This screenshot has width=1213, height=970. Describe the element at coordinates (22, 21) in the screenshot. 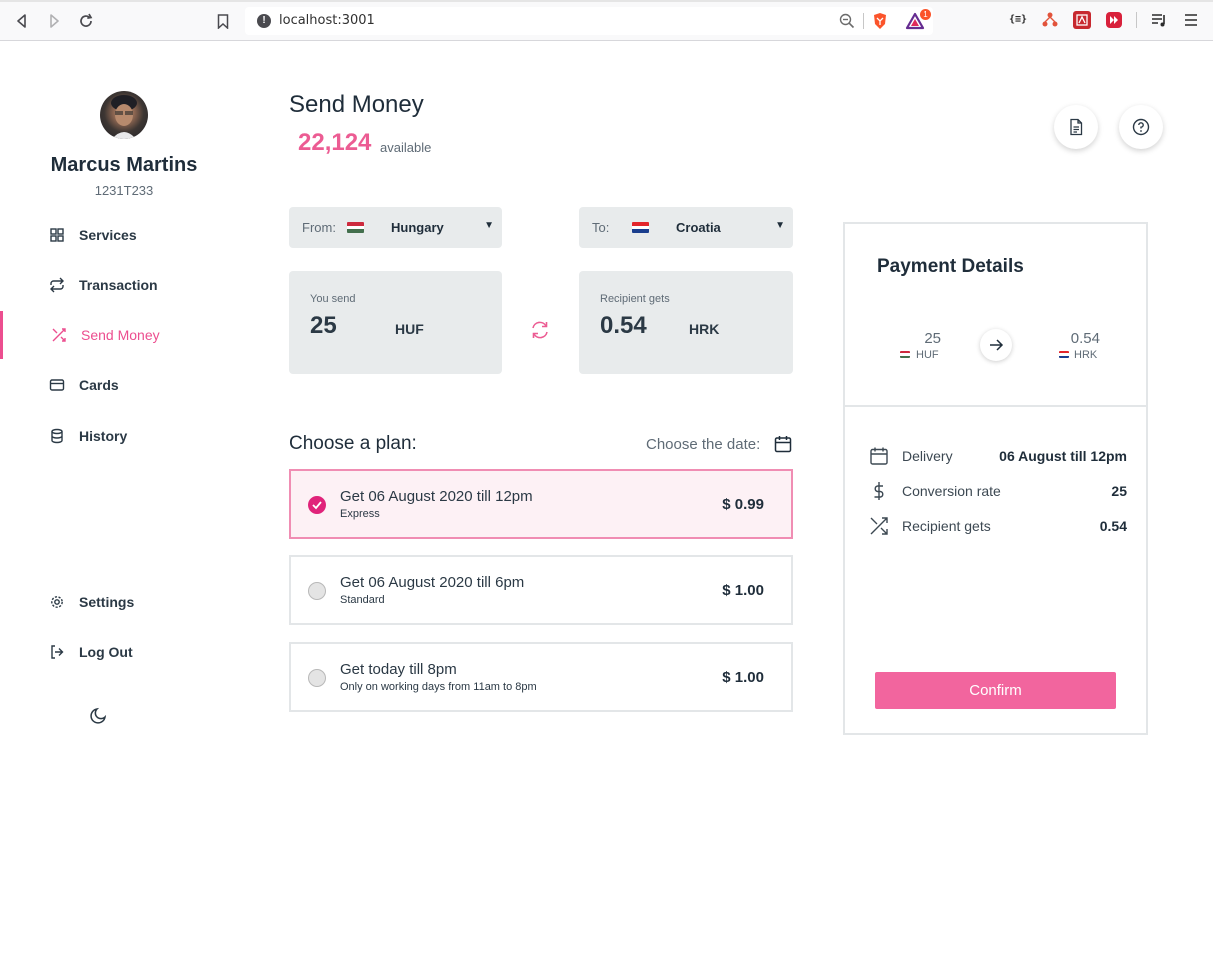

I see `back-icon` at that location.